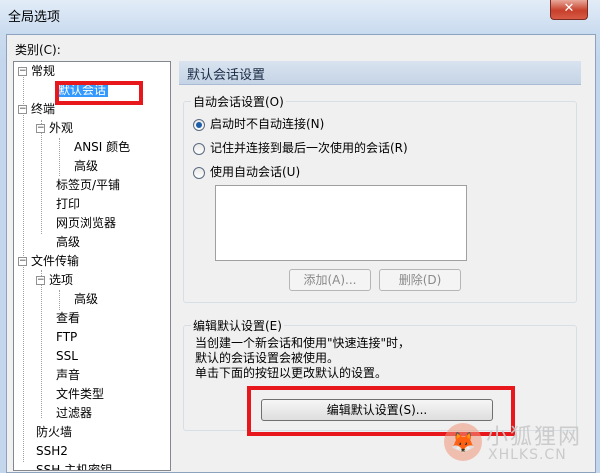  What do you see at coordinates (463, 442) in the screenshot?
I see `fox-logo-icon: 🦊` at bounding box center [463, 442].